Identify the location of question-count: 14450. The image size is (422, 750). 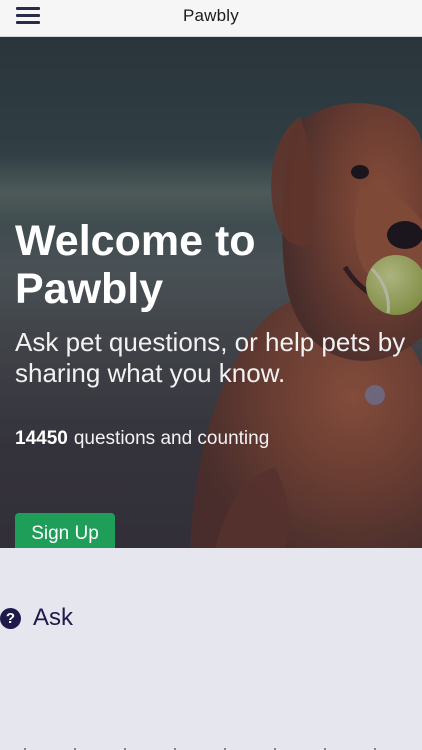
(41, 438).